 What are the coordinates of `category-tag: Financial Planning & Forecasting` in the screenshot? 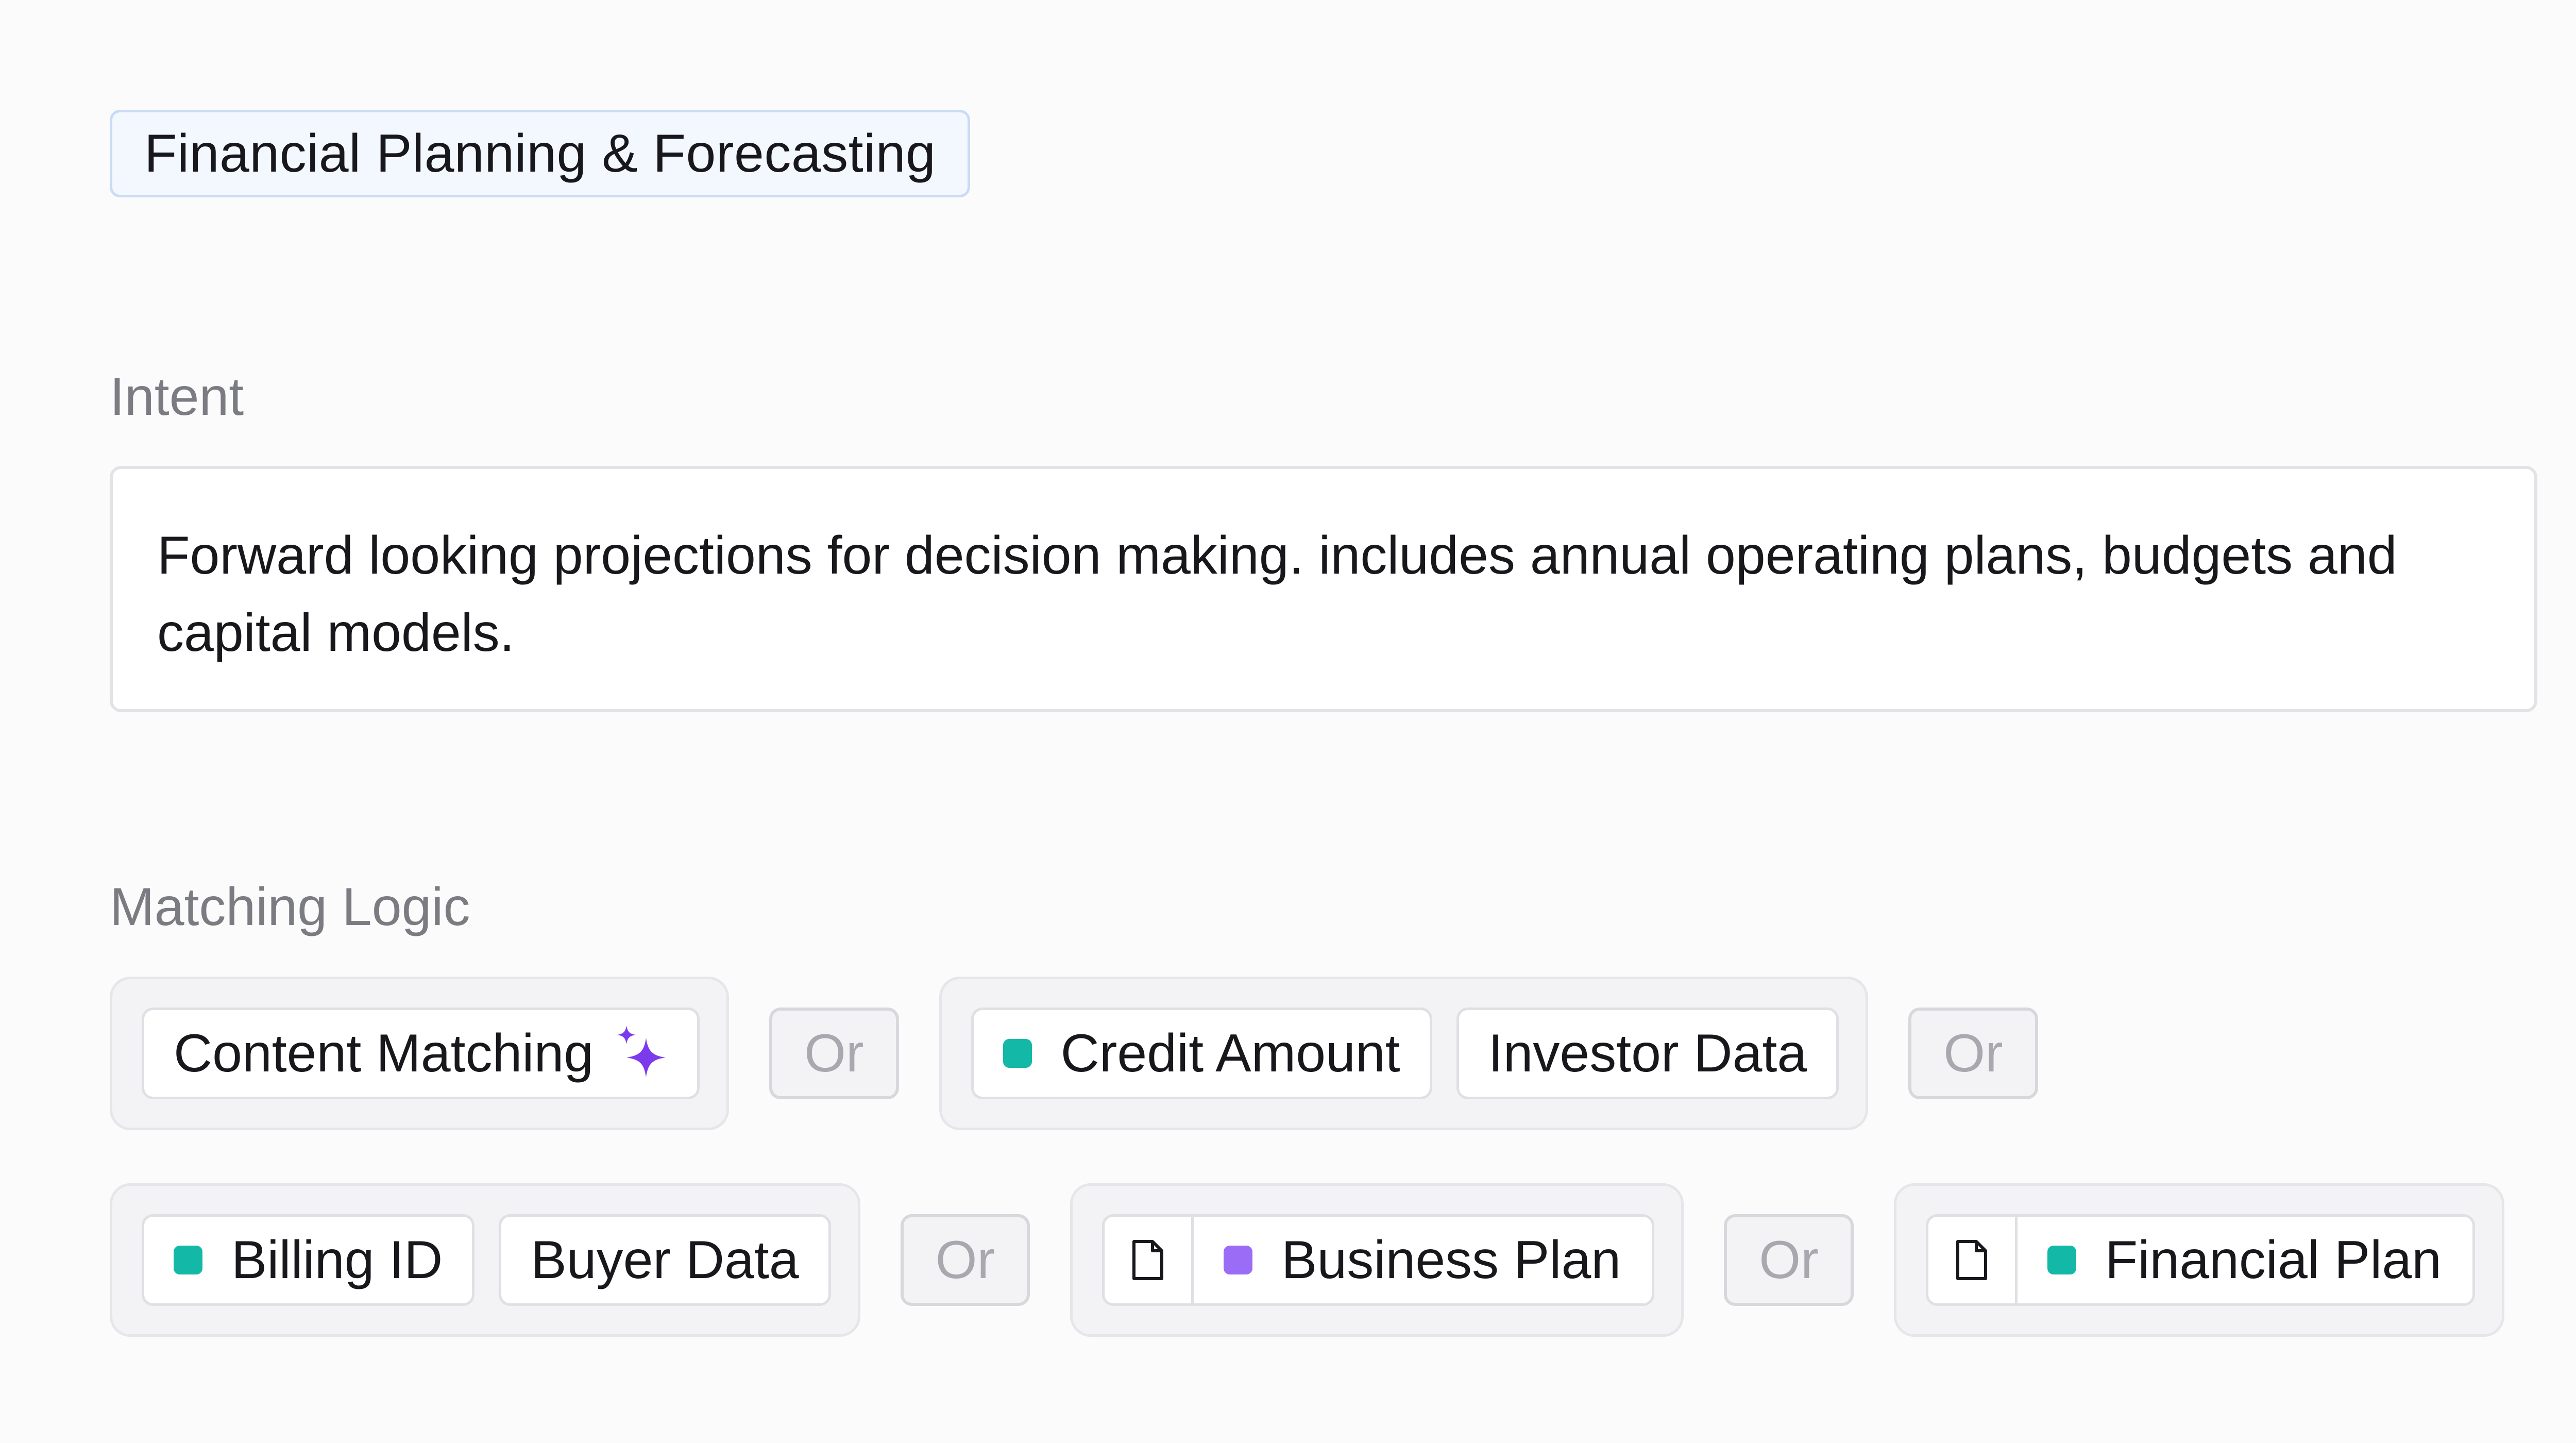 It's located at (540, 153).